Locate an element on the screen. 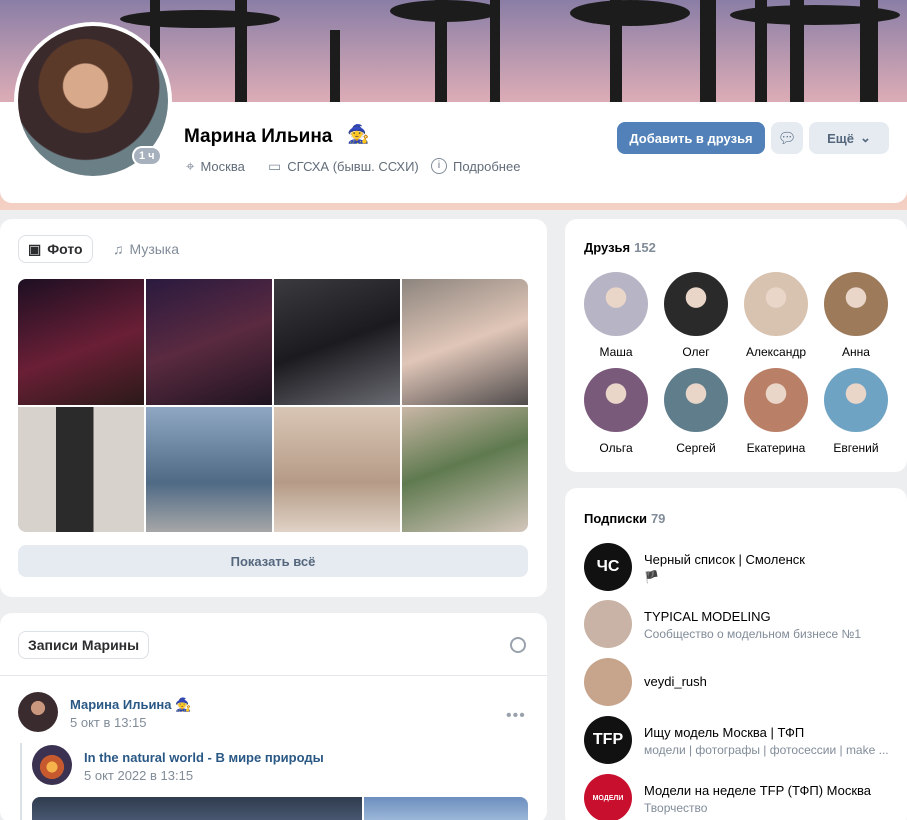  tab-photos-label: Фото is located at coordinates (65, 249).